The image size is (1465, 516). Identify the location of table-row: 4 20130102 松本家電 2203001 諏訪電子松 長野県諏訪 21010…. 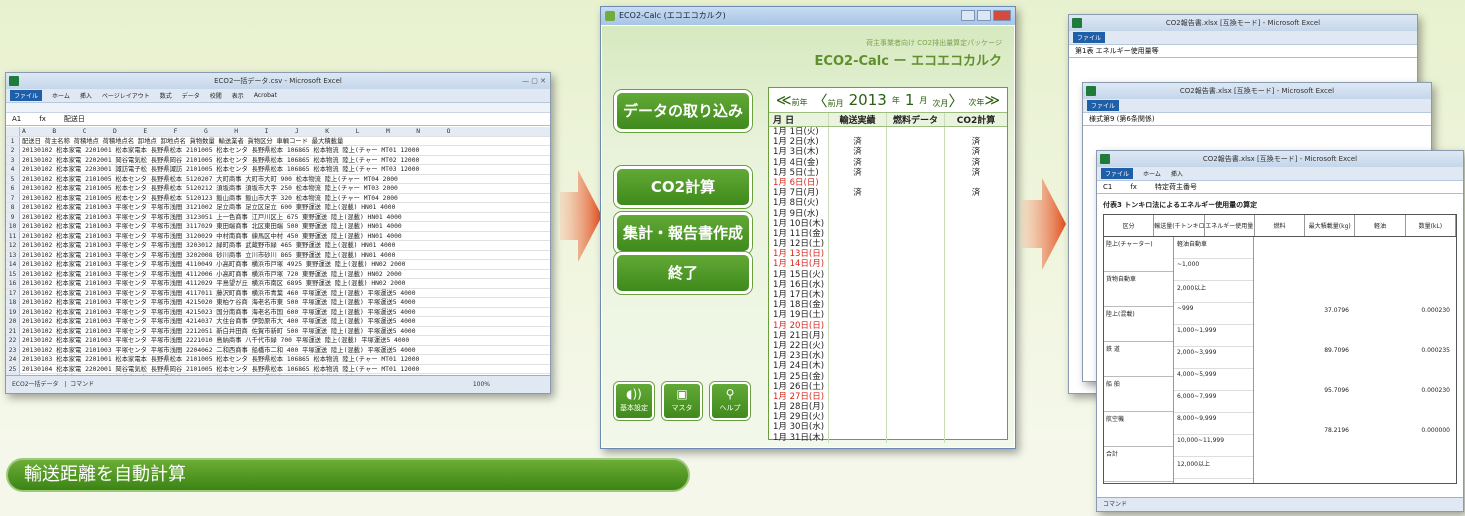
(278, 170).